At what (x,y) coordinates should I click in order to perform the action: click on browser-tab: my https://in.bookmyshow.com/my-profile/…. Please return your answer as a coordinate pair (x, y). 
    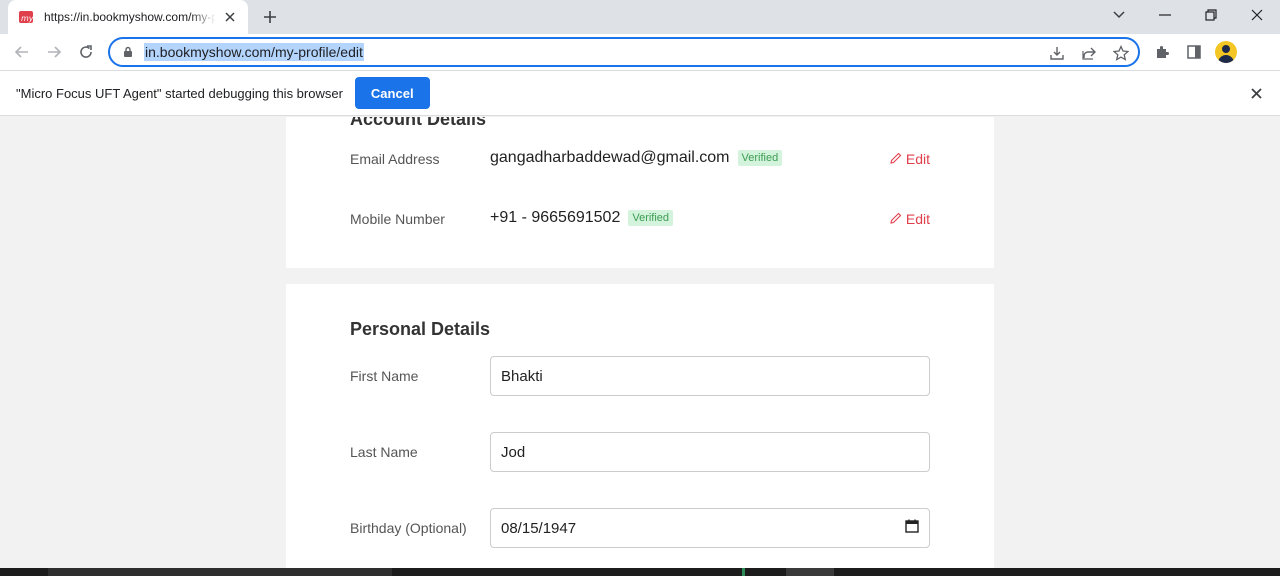
    Looking at the image, I should click on (128, 17).